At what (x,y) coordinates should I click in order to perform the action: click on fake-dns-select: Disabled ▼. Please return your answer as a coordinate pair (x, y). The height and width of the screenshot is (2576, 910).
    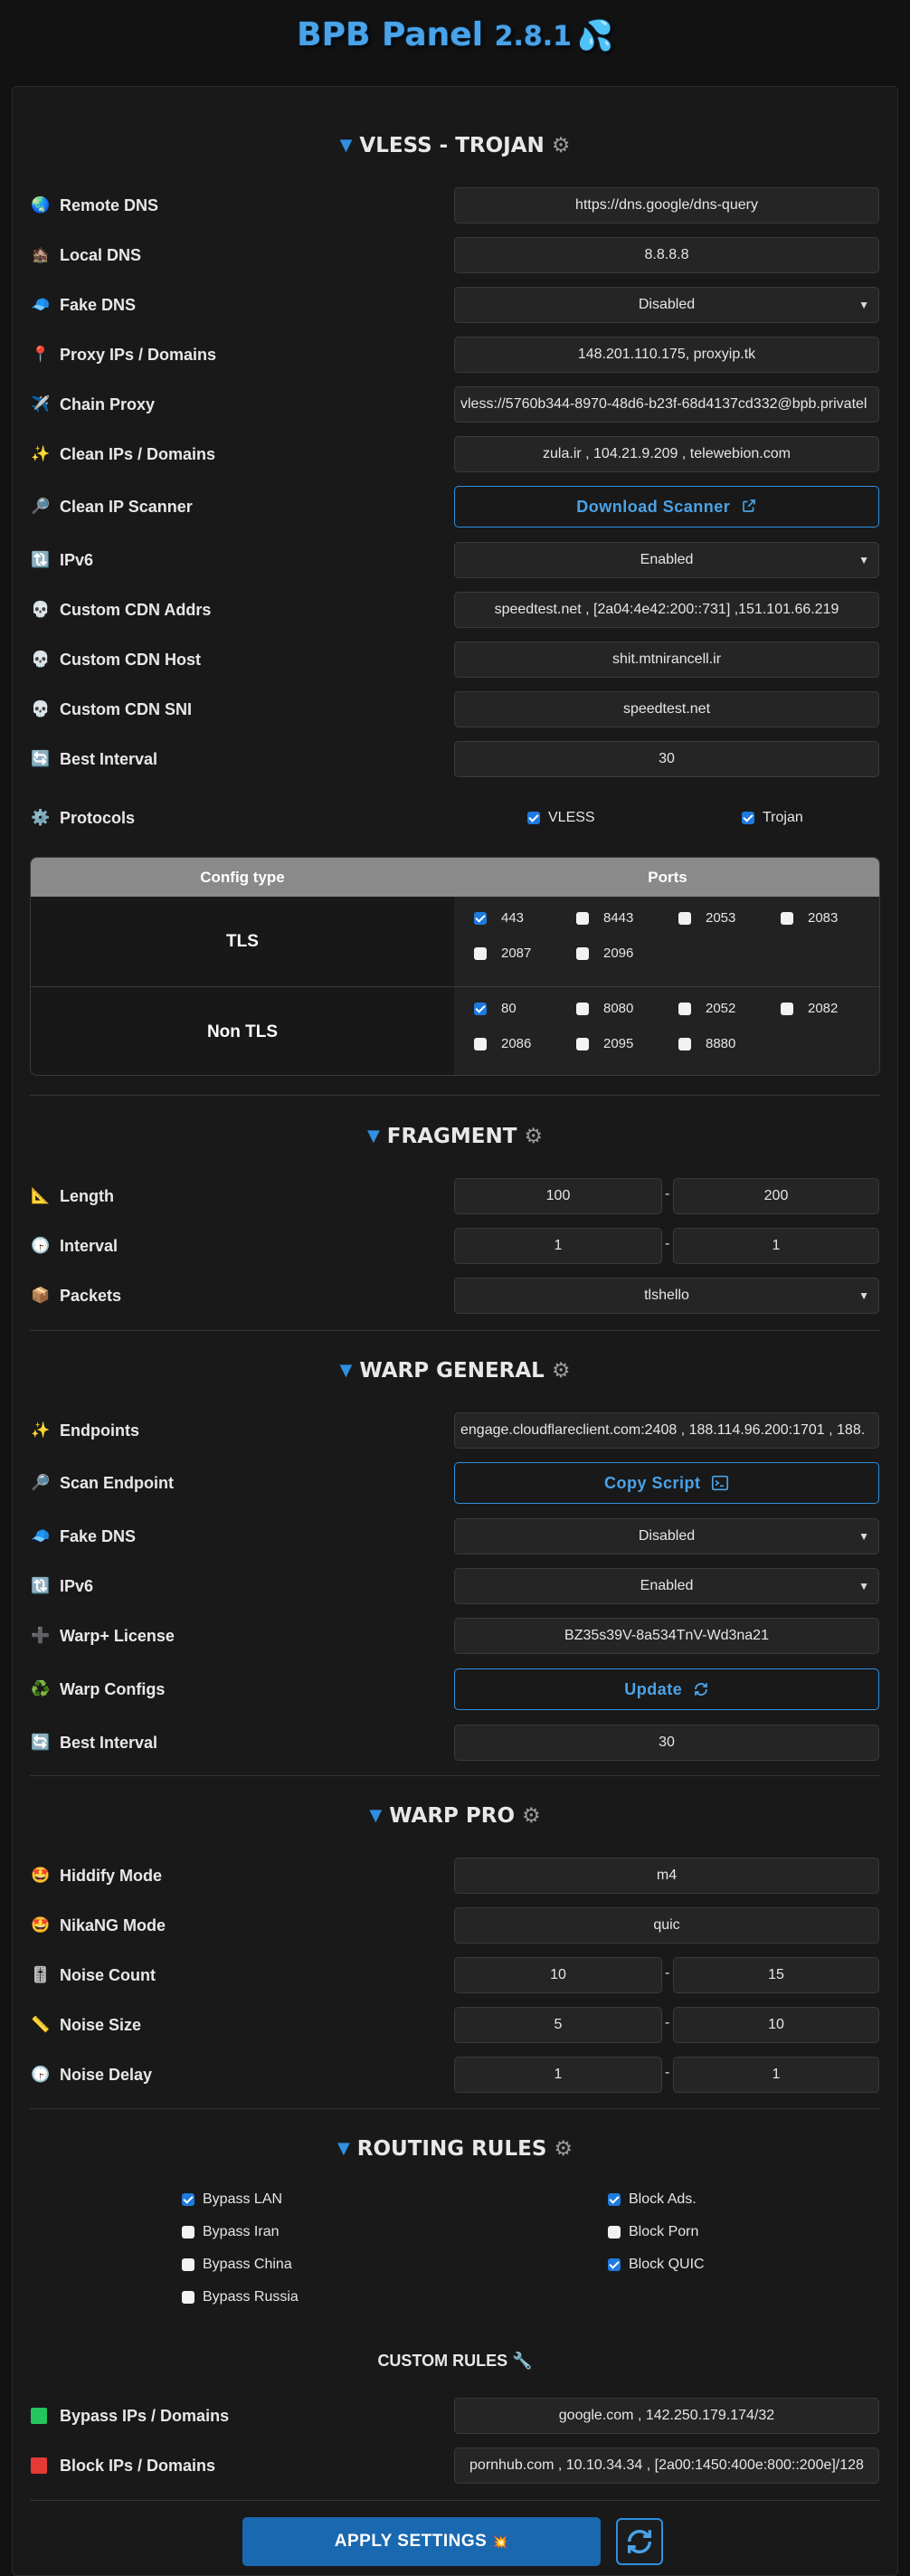
    Looking at the image, I should click on (666, 305).